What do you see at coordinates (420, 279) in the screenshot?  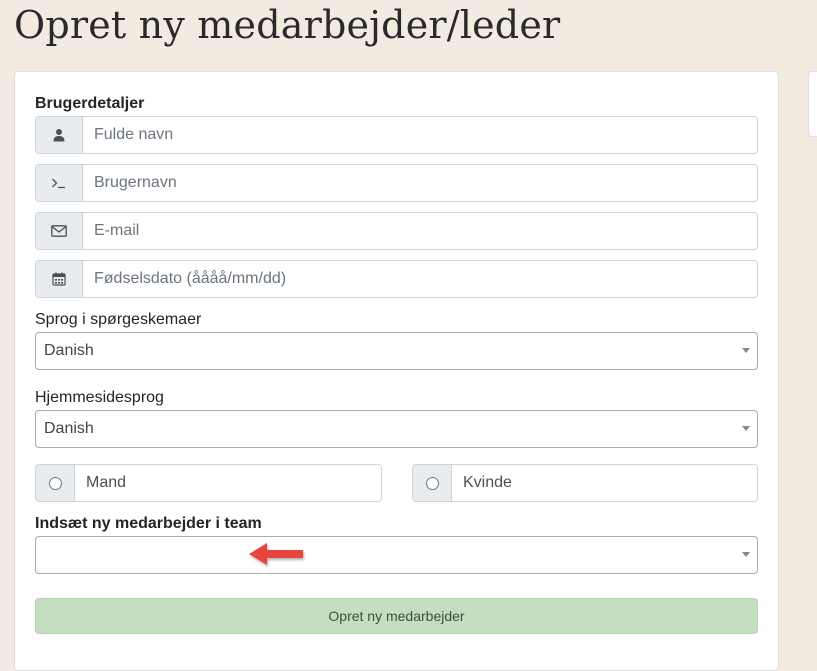 I see `birthdate-input` at bounding box center [420, 279].